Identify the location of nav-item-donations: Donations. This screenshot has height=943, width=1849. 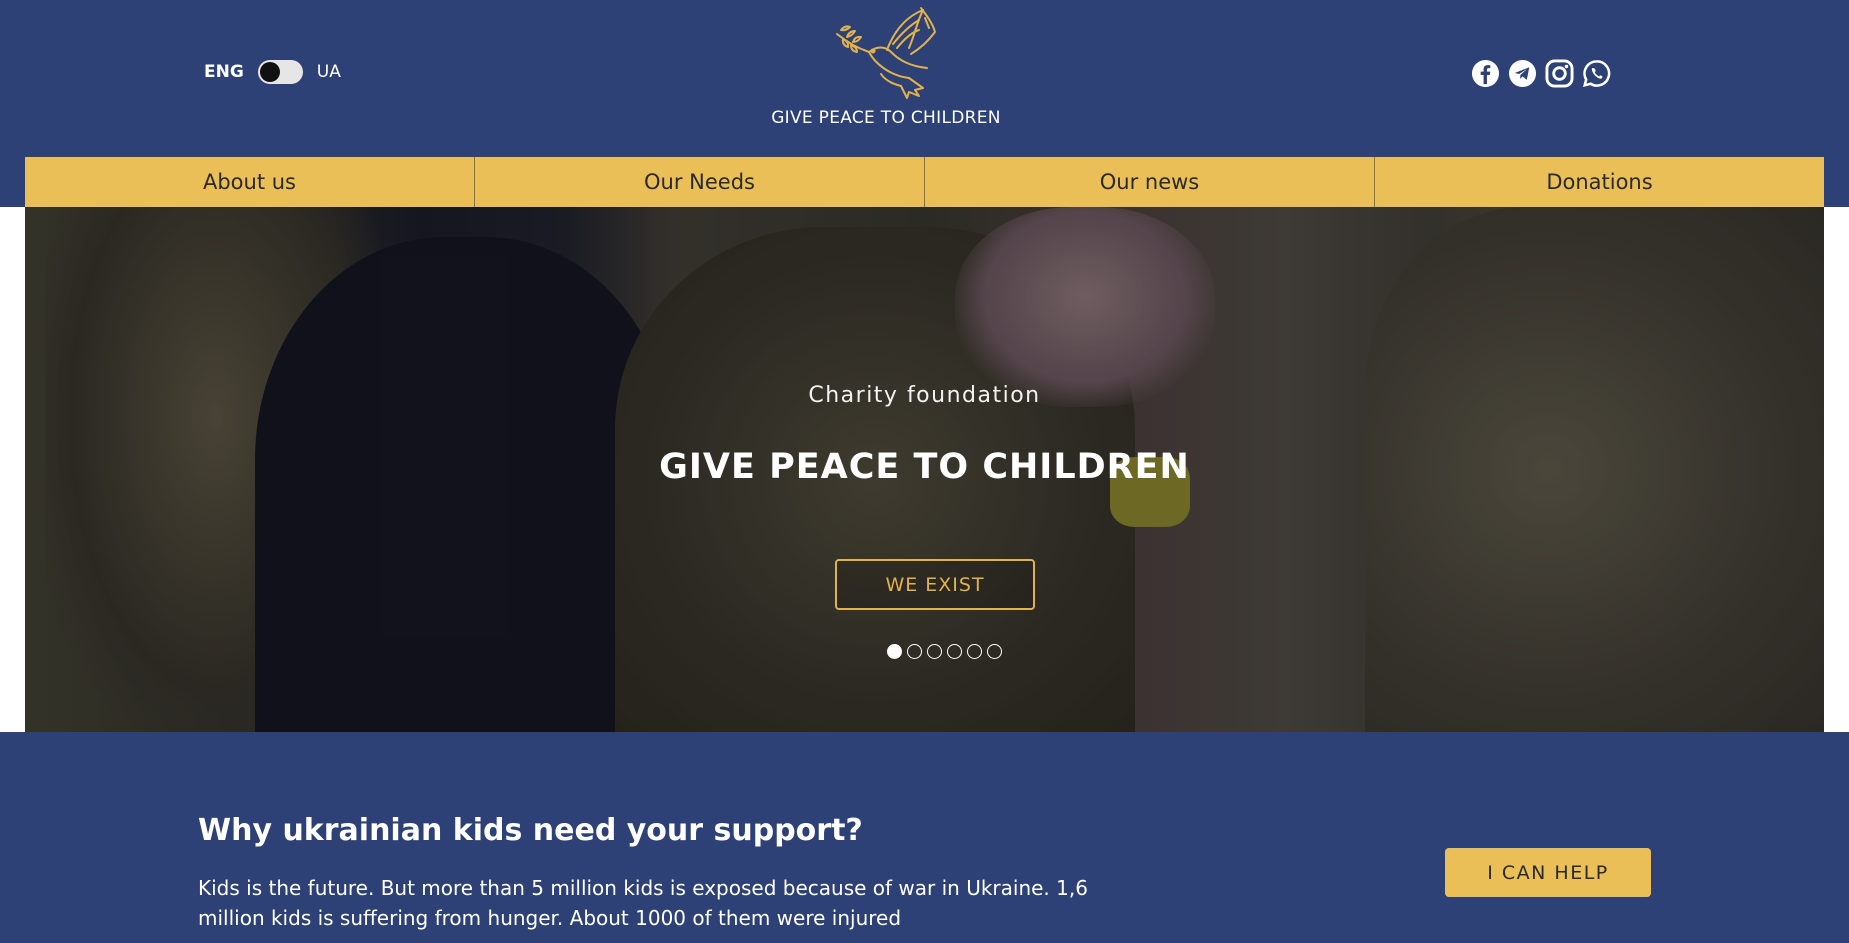
(1599, 182).